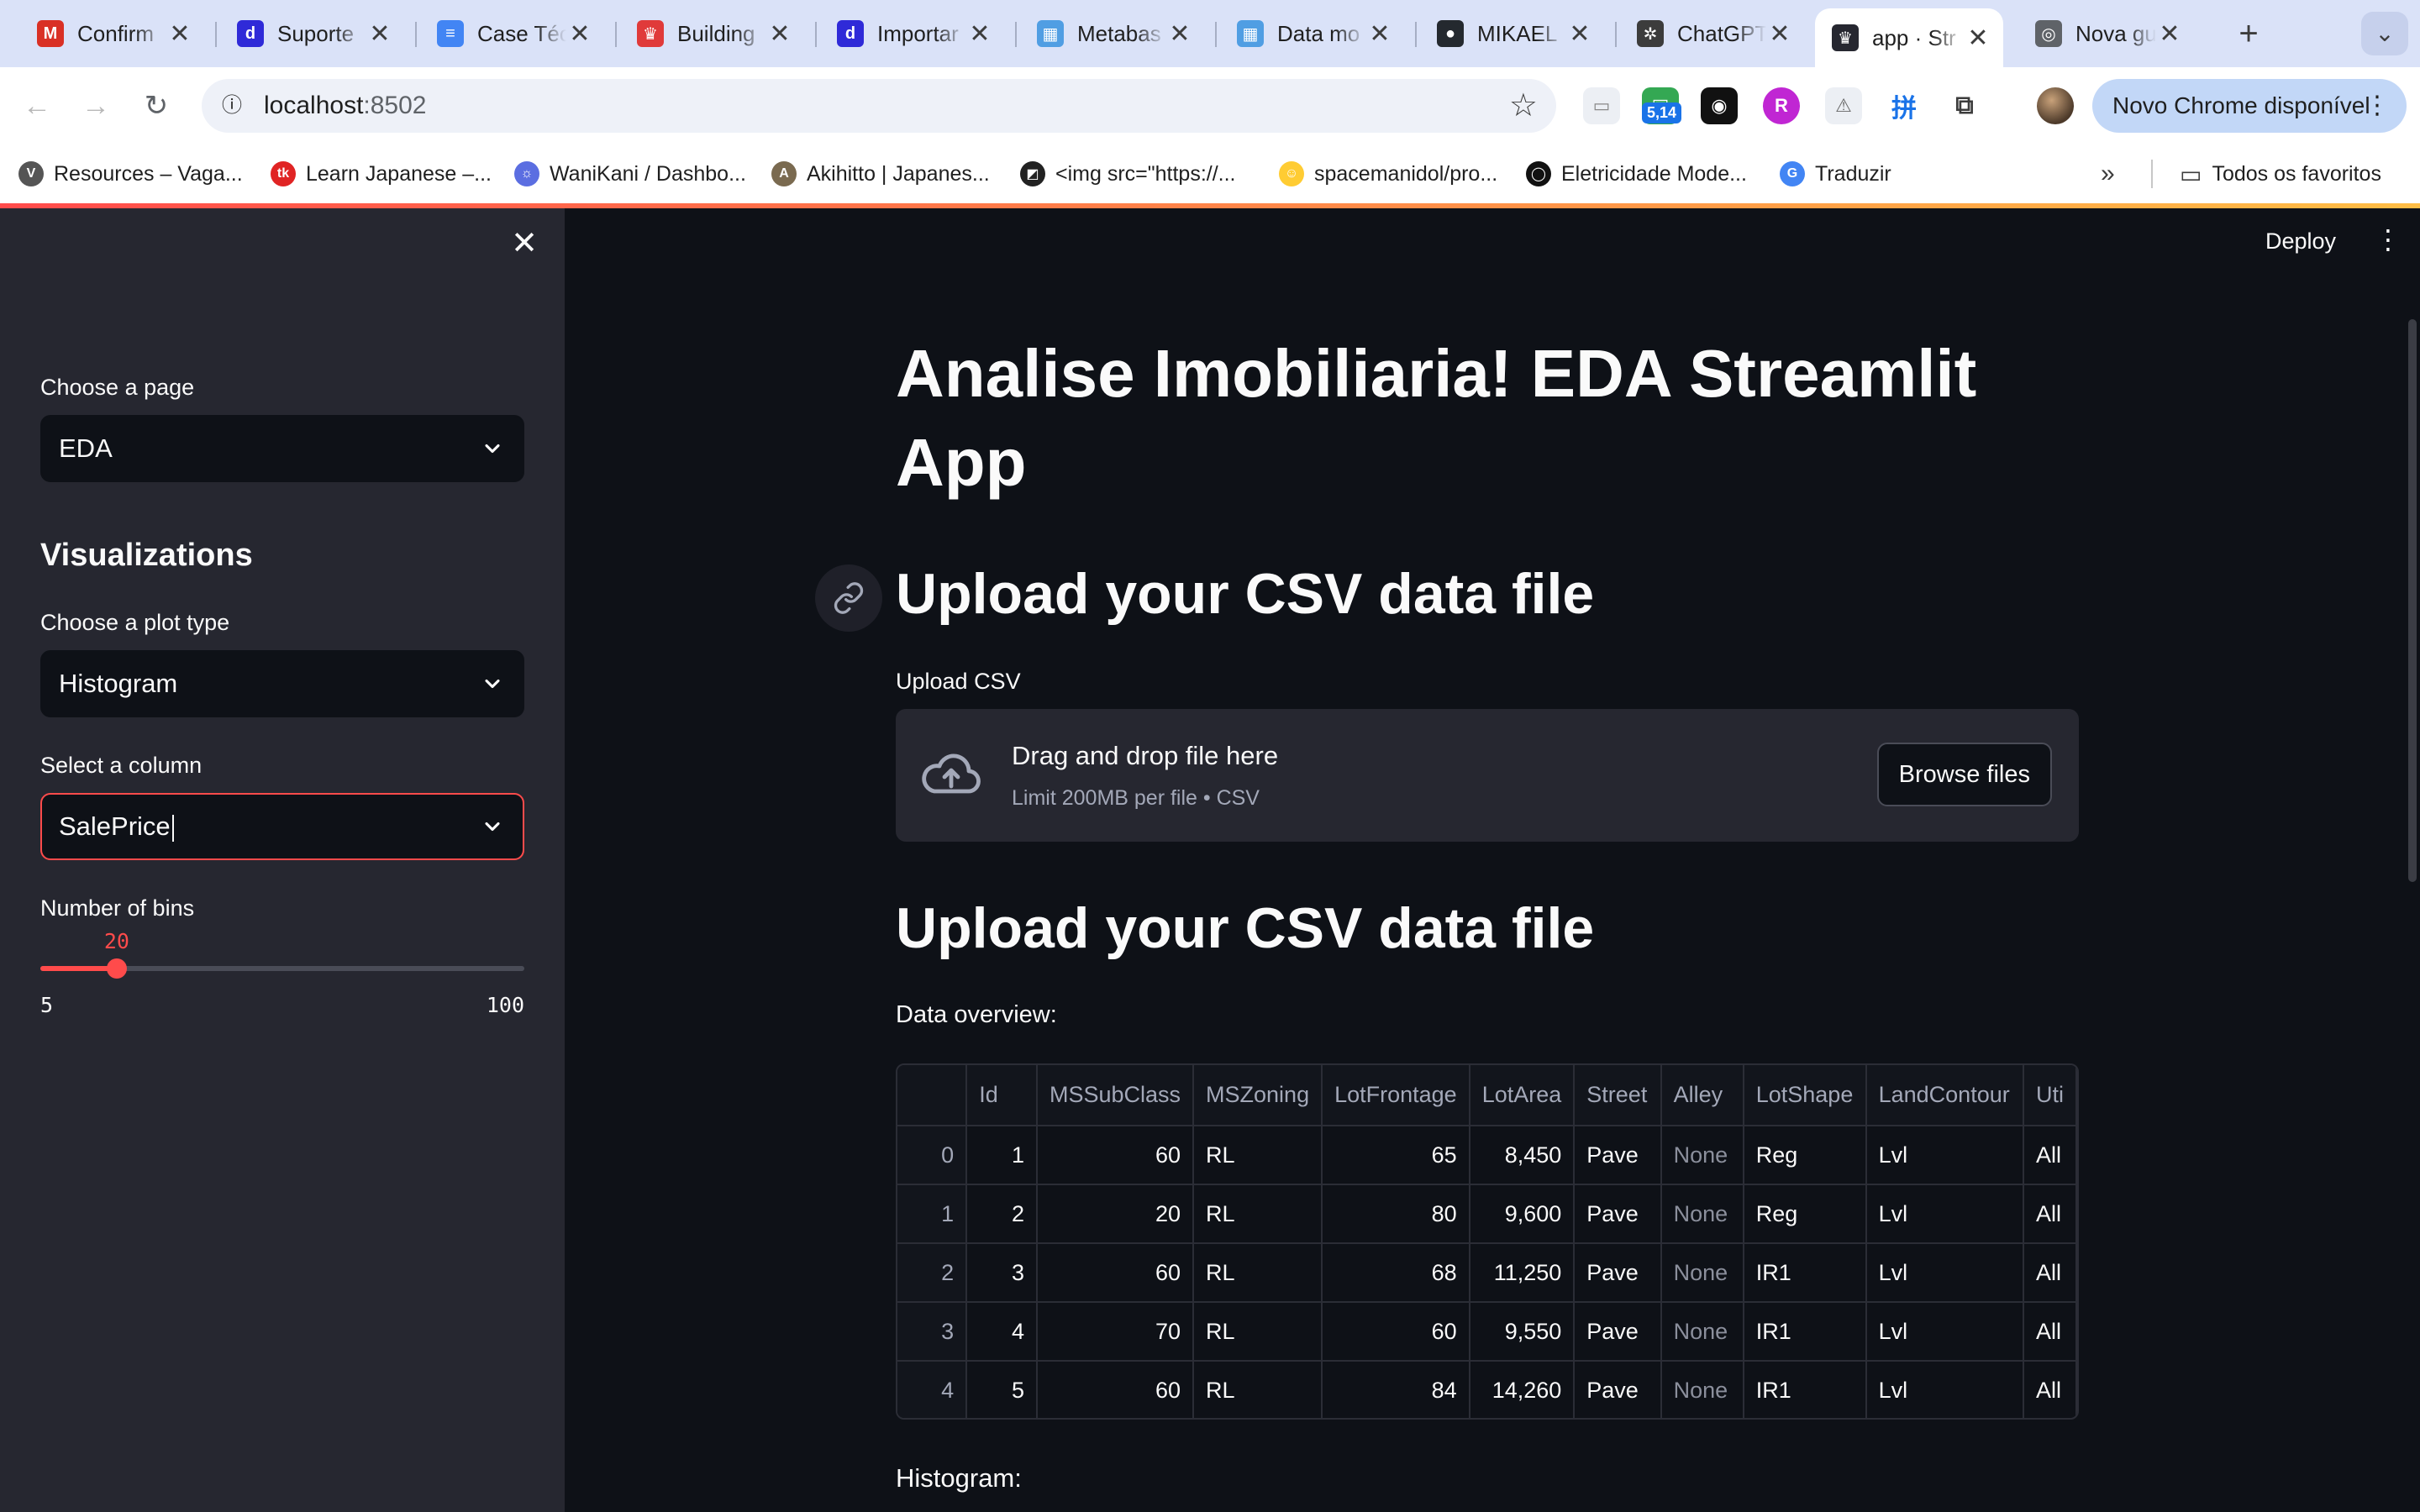 The width and height of the screenshot is (2420, 1512). I want to click on browser-tab: ✲ ChatGPT ✕, so click(1712, 33).